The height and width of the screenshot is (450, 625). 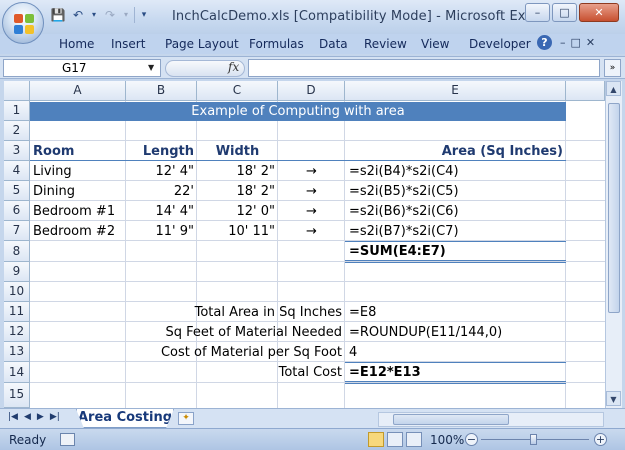 What do you see at coordinates (298, 111) in the screenshot?
I see `sheet-title-banner: Example of Computing with area` at bounding box center [298, 111].